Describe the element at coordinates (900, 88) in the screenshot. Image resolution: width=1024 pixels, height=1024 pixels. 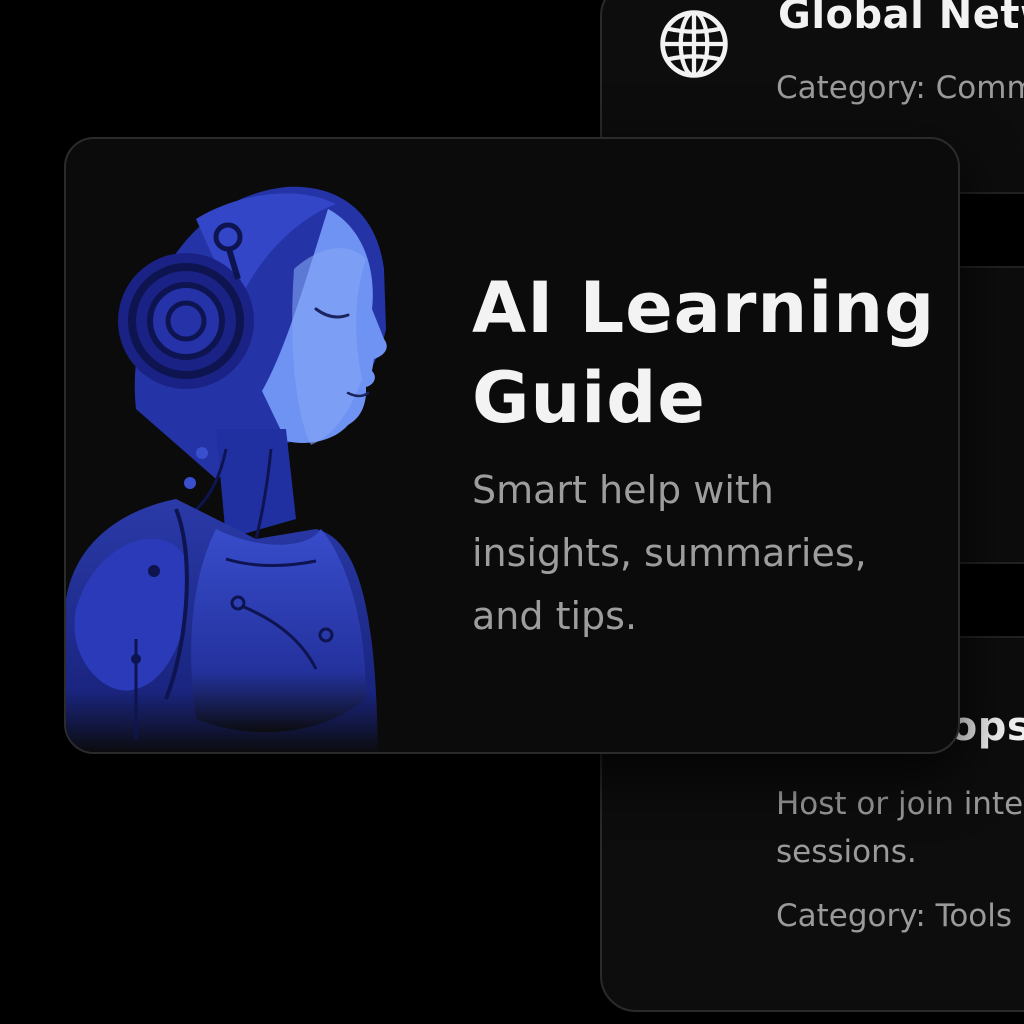
I see `list-item-category: Category: Comm` at that location.